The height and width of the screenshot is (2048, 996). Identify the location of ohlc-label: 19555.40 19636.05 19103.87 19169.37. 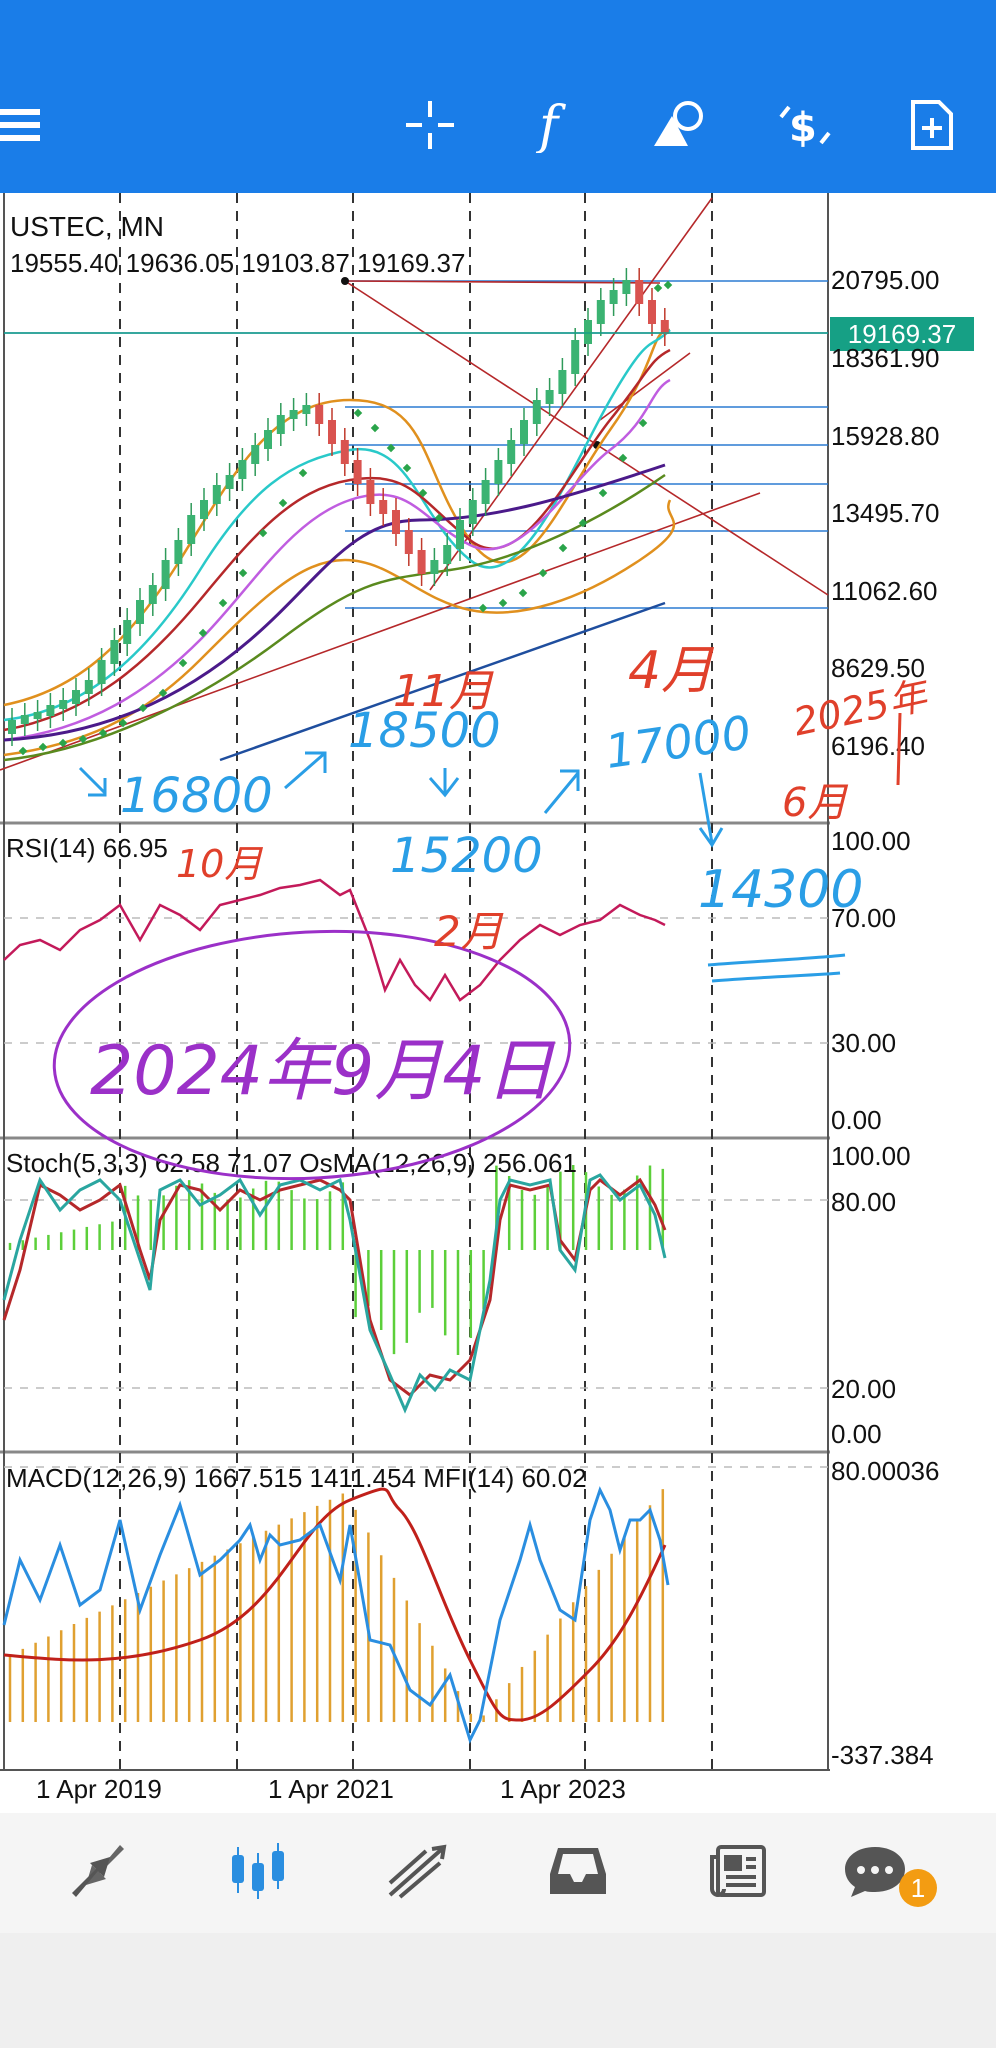
(238, 263).